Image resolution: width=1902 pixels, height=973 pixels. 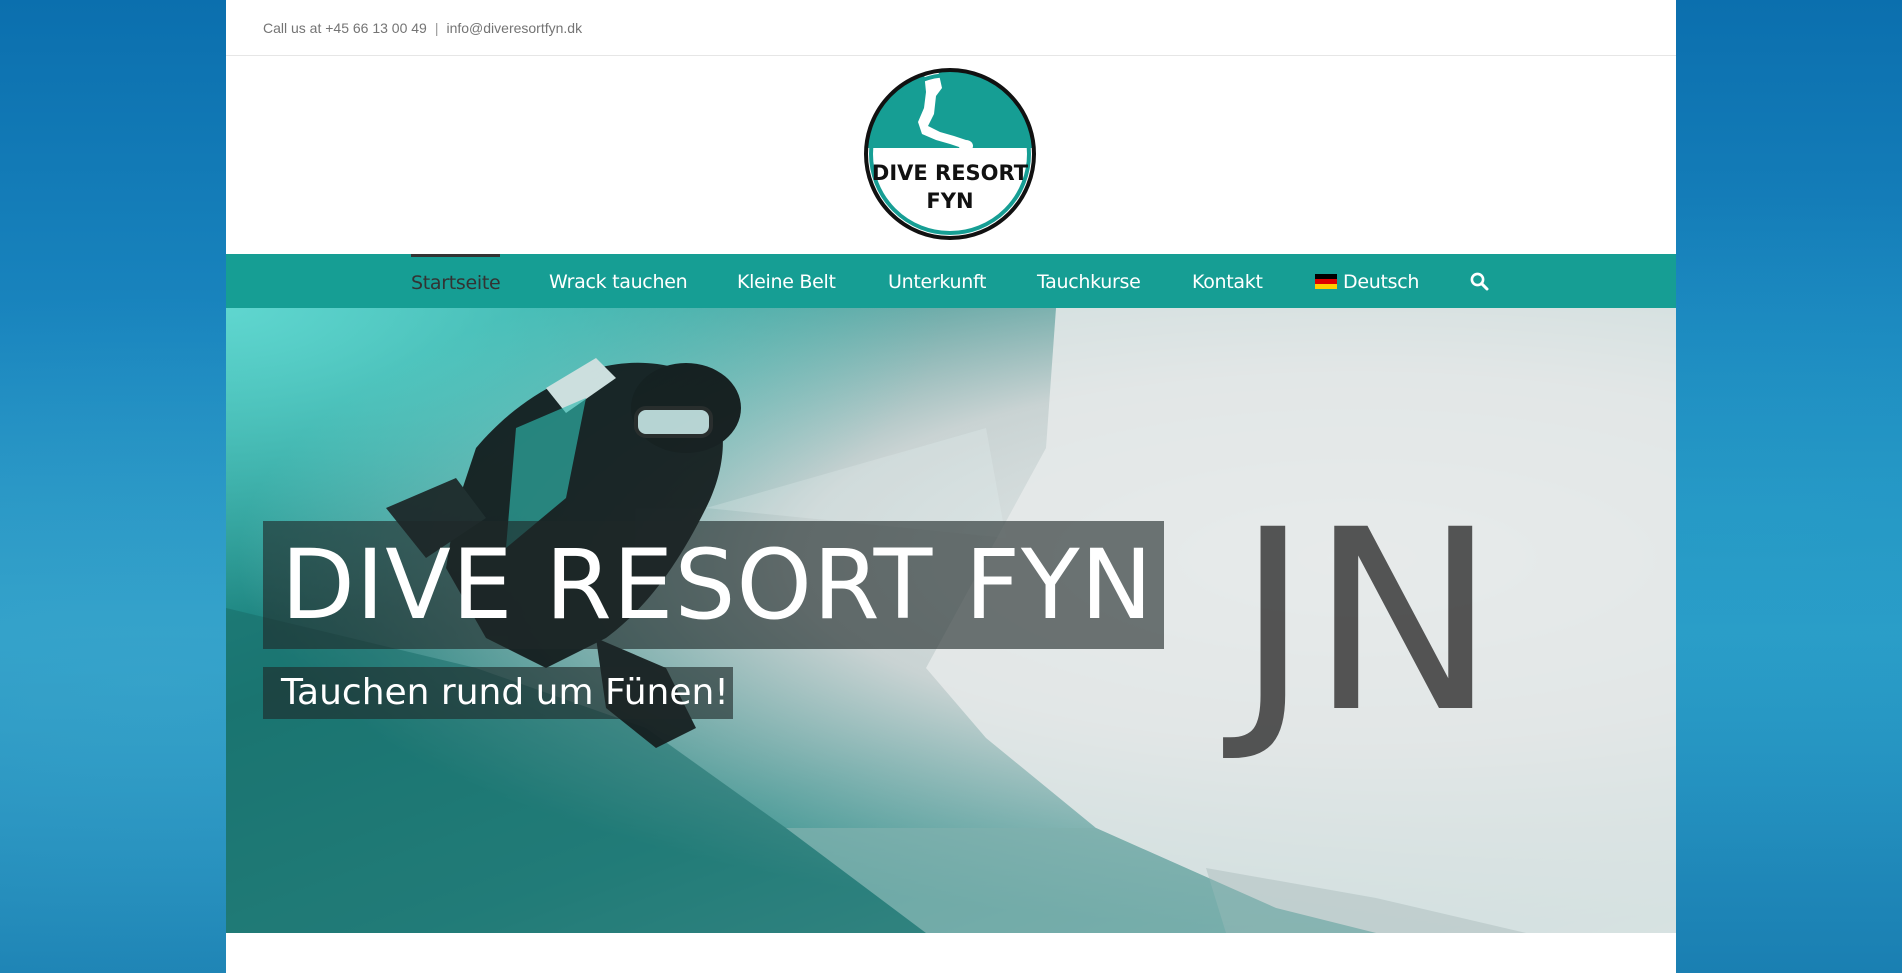 I want to click on hero-subtitle-box: Tauchen rund um Fünen!, so click(x=498, y=693).